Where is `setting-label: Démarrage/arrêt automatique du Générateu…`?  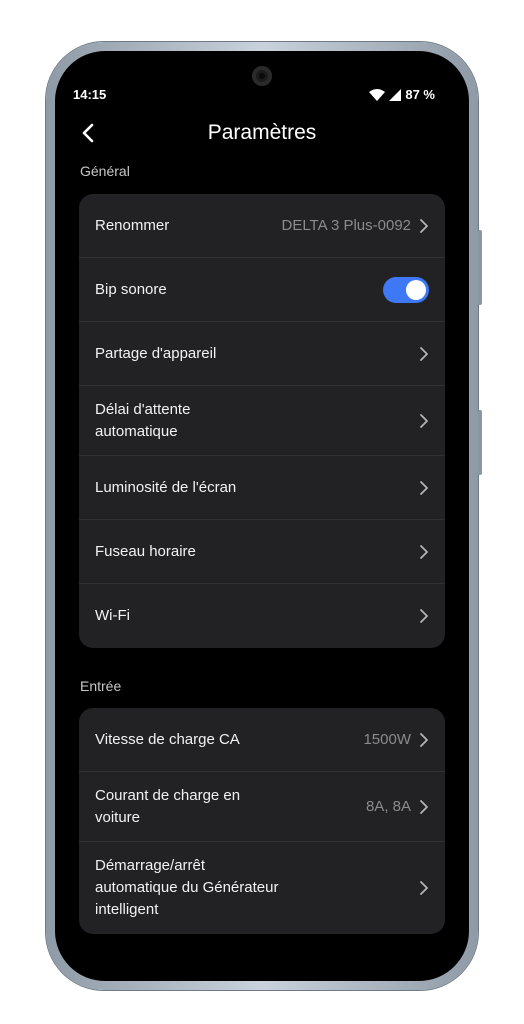 setting-label: Démarrage/arrêt automatique du Générateu… is located at coordinates (187, 887).